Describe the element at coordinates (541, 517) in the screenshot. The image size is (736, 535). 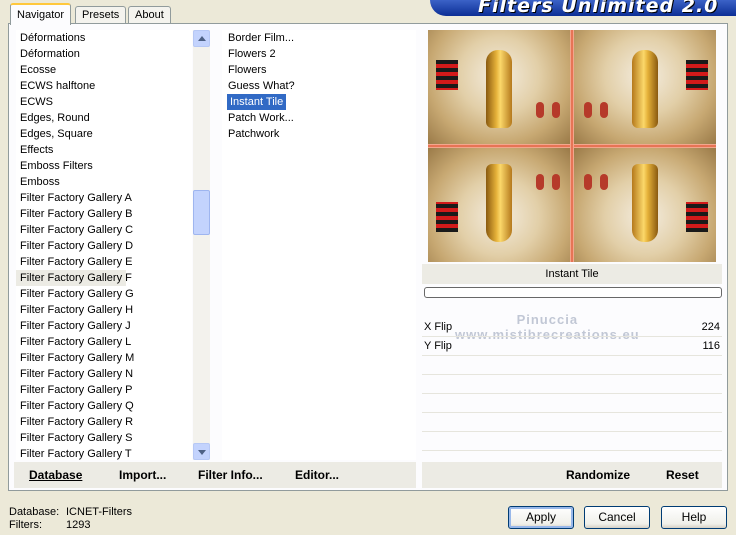
I see `apply-button: Apply` at that location.